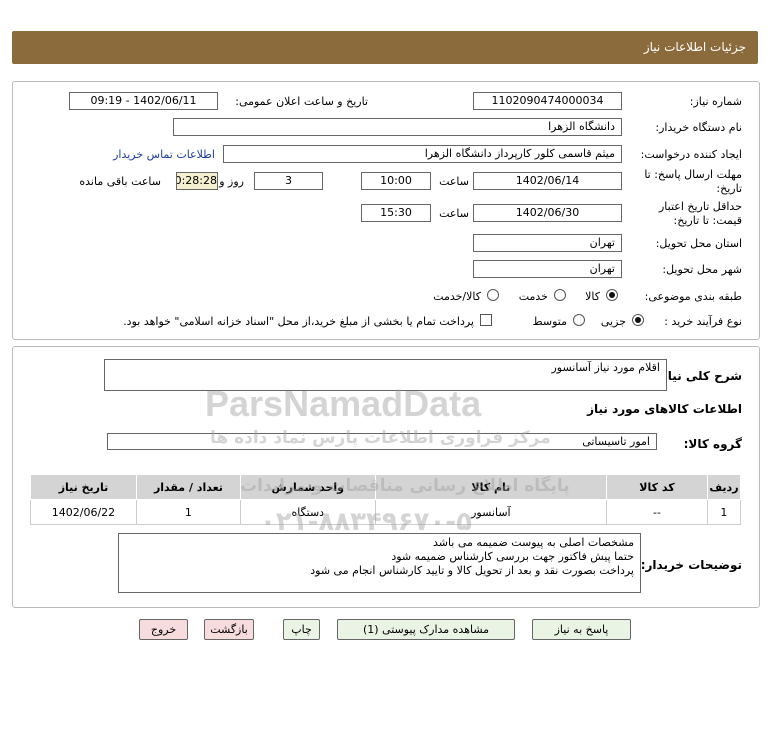 The height and width of the screenshot is (745, 770). Describe the element at coordinates (307, 512) in the screenshot. I see `cell-unit: دستگاه` at that location.